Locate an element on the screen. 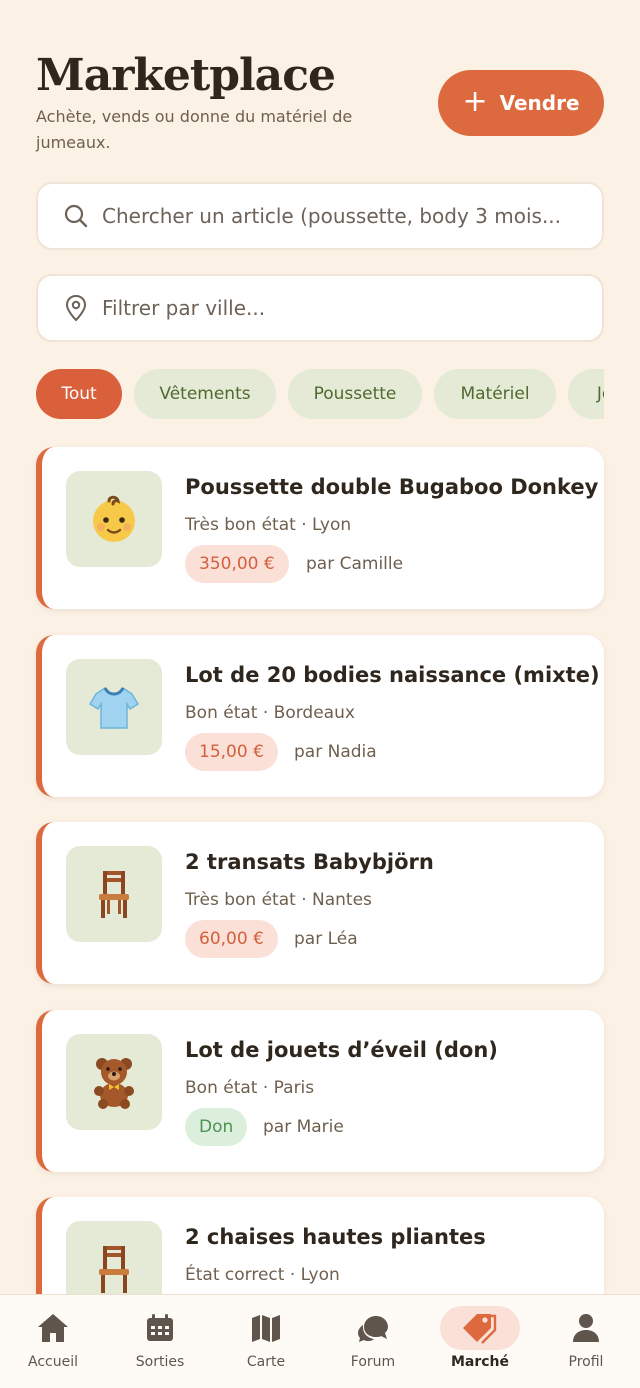  home-icon is located at coordinates (53, 1328).